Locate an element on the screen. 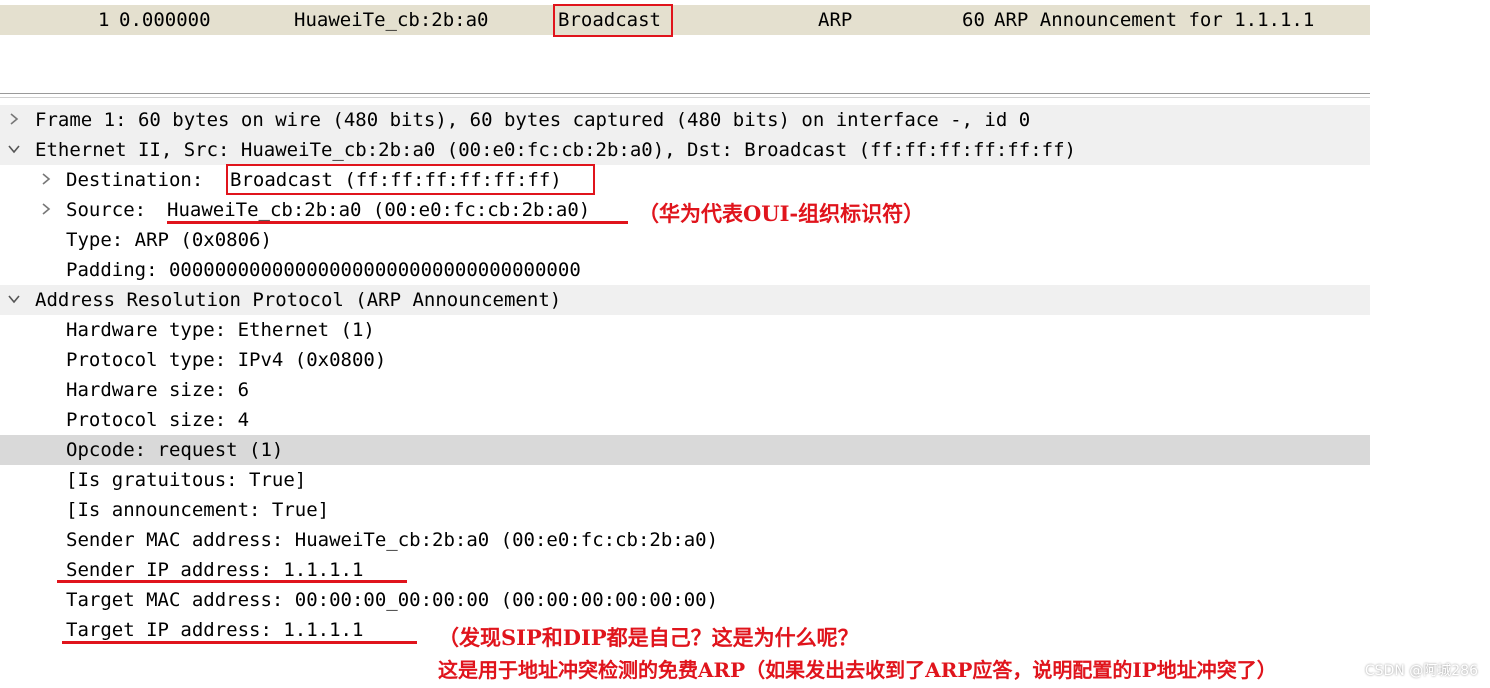 Image resolution: width=1490 pixels, height=688 pixels. is-announcement: [Is announcement: True] is located at coordinates (198, 510).